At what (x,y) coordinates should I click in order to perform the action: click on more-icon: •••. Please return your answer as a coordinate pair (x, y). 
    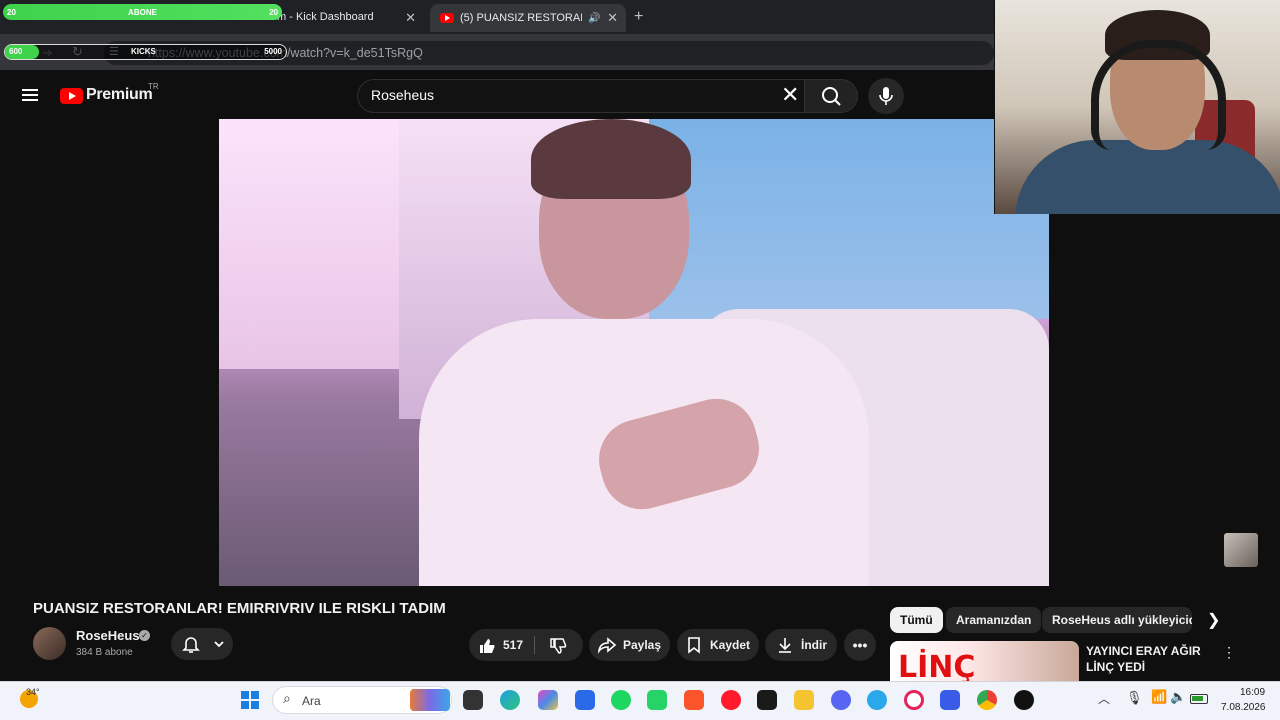
    Looking at the image, I should click on (860, 645).